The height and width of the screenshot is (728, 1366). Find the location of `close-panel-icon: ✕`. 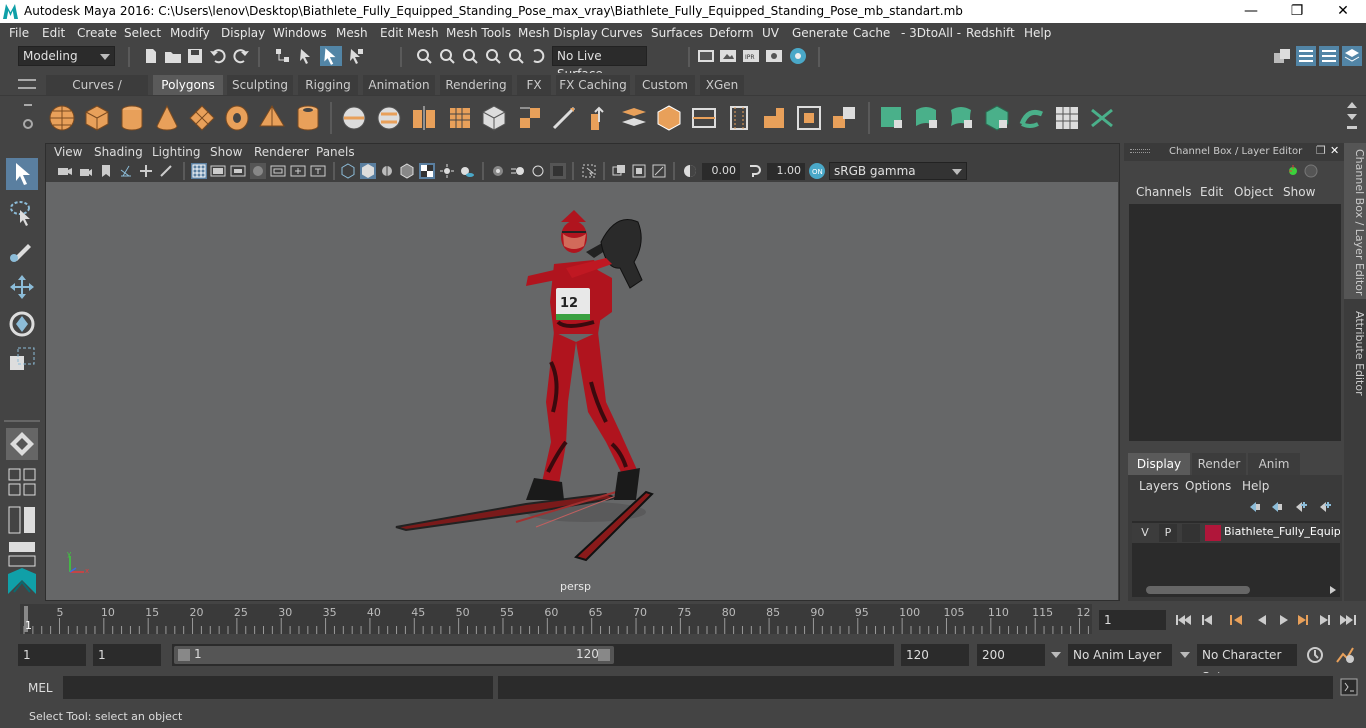

close-panel-icon: ✕ is located at coordinates (1334, 150).